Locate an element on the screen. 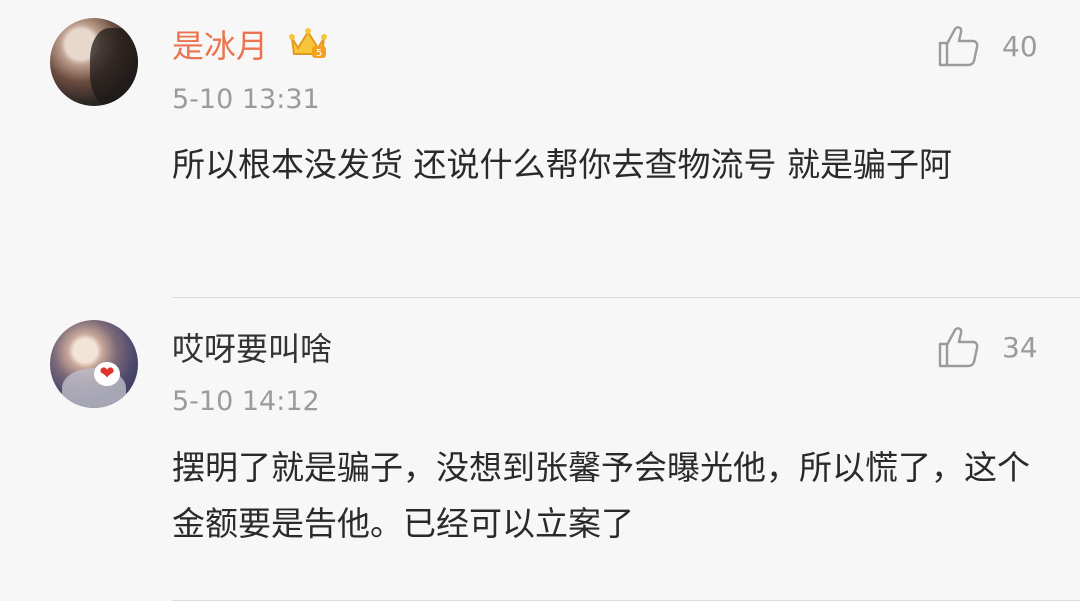 The image size is (1080, 601). like-count: 40 is located at coordinates (1020, 46).